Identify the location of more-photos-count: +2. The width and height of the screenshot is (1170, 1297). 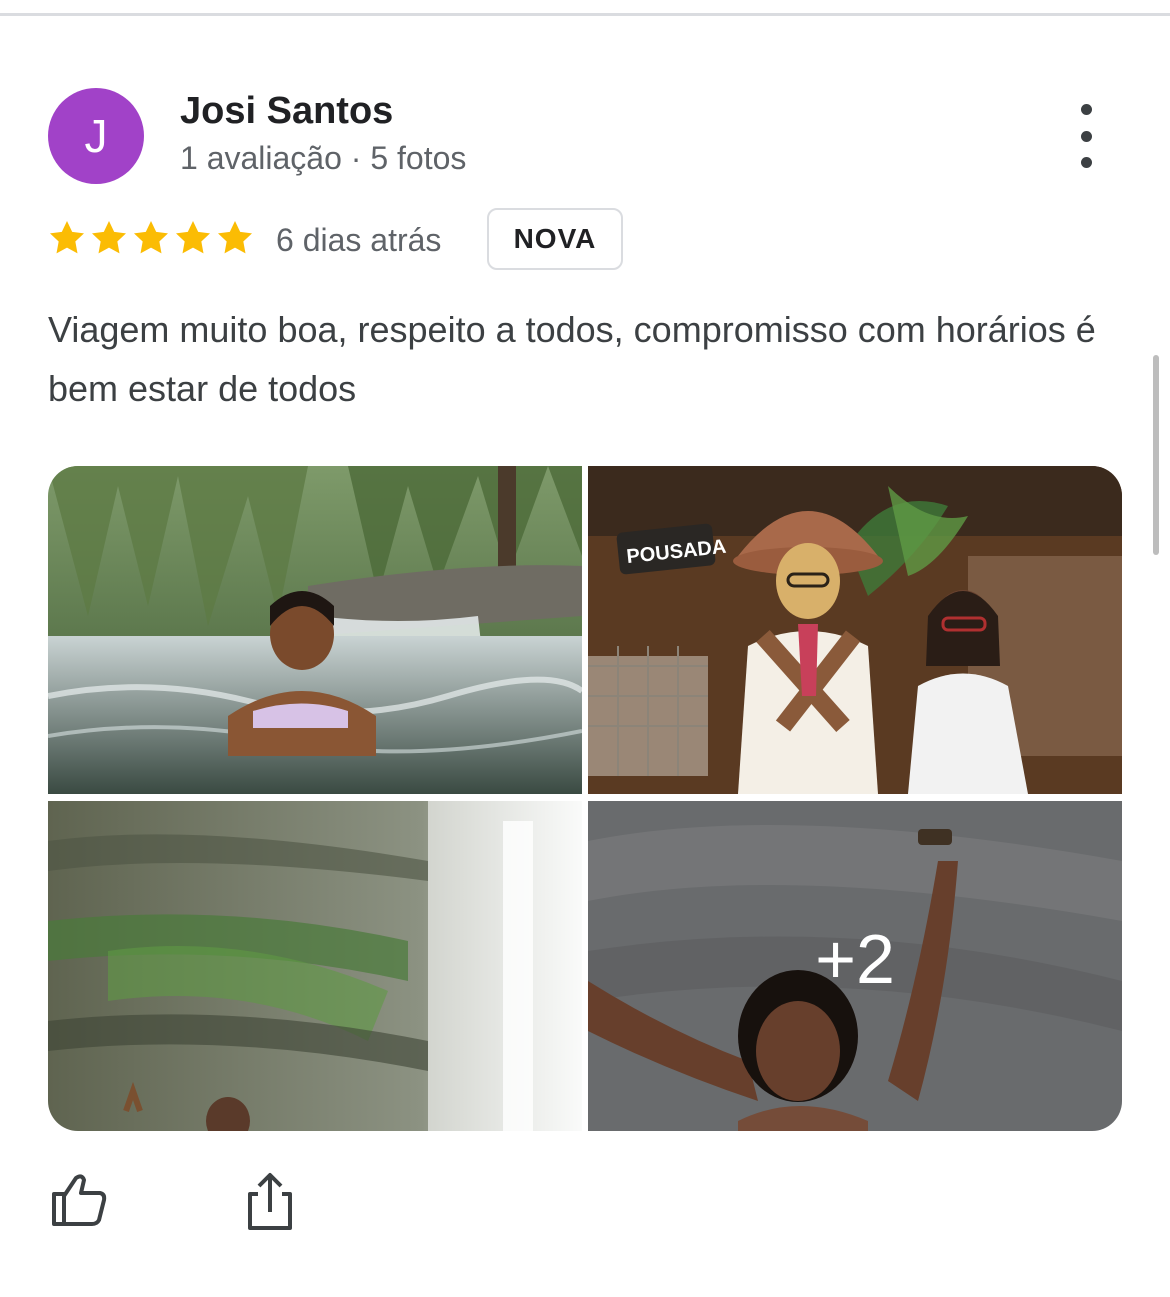
(855, 959).